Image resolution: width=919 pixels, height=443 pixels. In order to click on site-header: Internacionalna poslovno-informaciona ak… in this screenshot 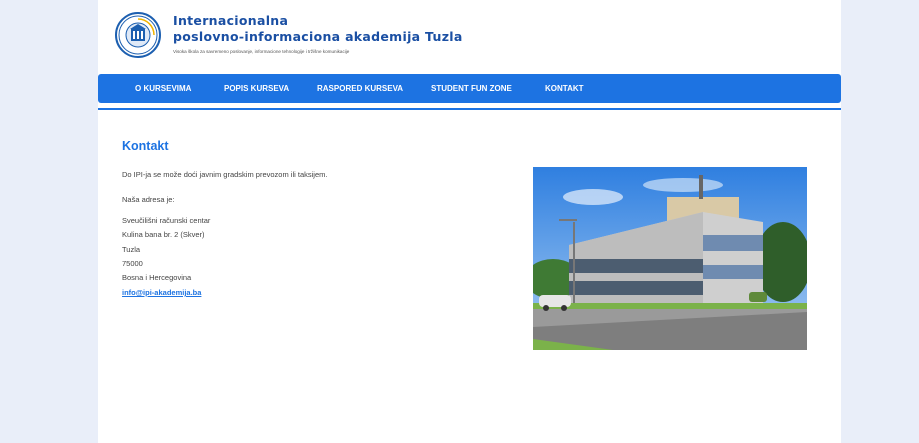, I will do `click(469, 37)`.